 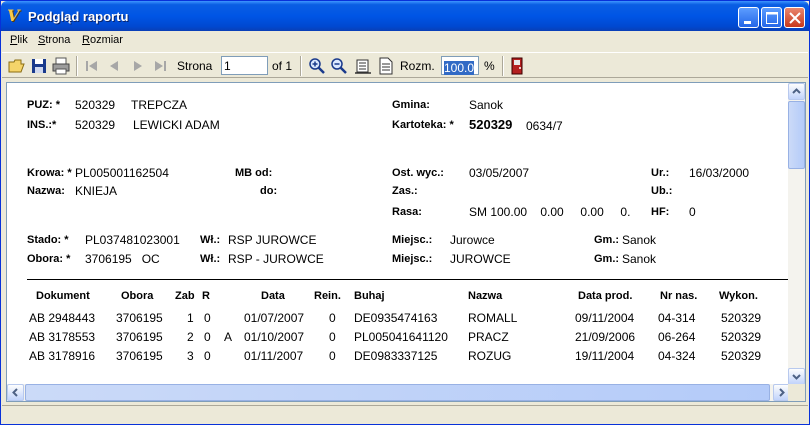 What do you see at coordinates (274, 318) in the screenshot?
I see `cell-data: 01/07/2007` at bounding box center [274, 318].